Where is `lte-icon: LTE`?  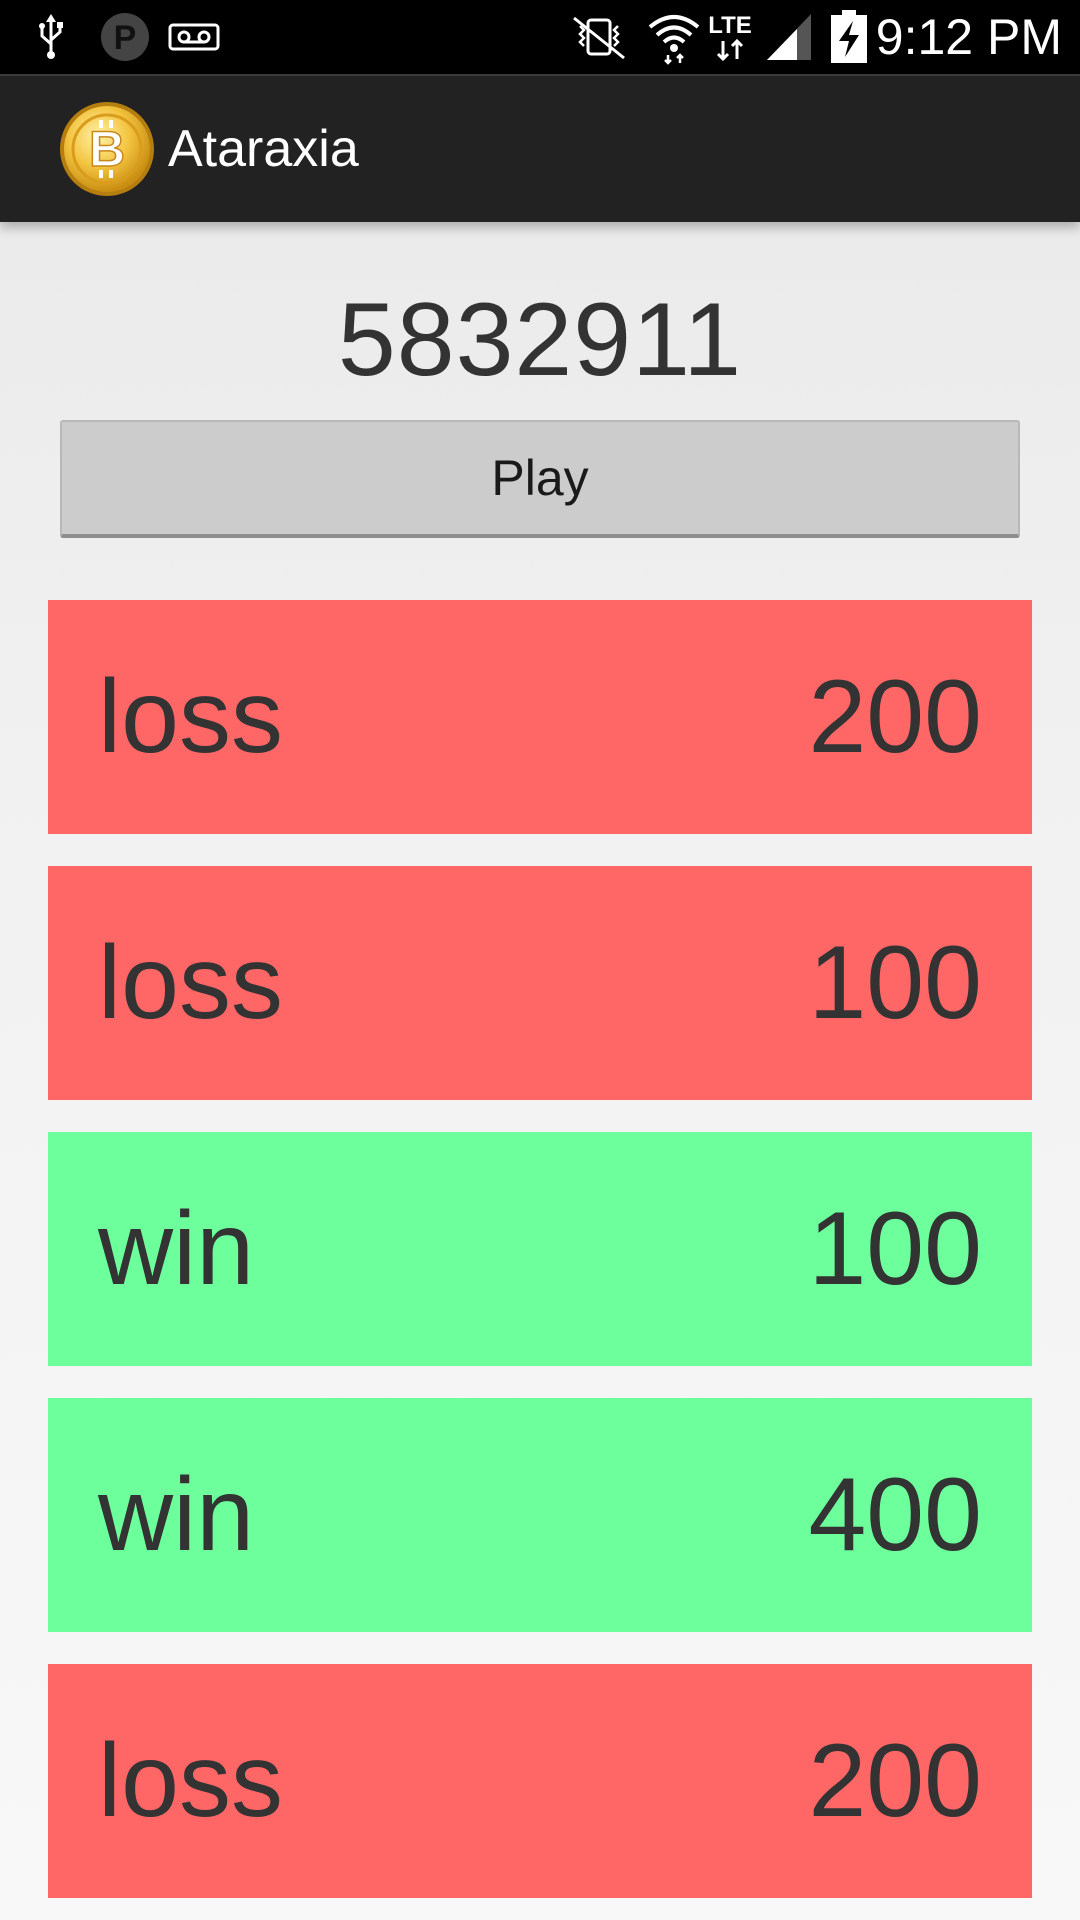 lte-icon: LTE is located at coordinates (730, 37).